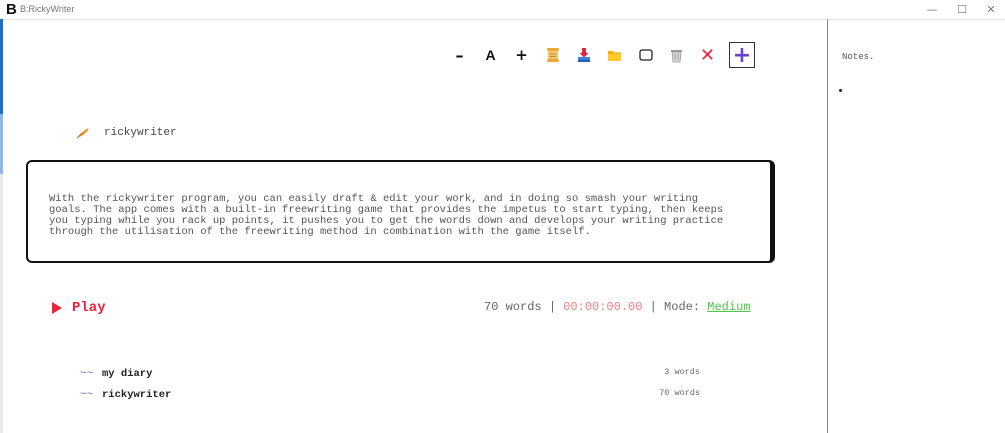  What do you see at coordinates (390, 373) in the screenshot?
I see `list-item: ~~ my diary 3 words` at bounding box center [390, 373].